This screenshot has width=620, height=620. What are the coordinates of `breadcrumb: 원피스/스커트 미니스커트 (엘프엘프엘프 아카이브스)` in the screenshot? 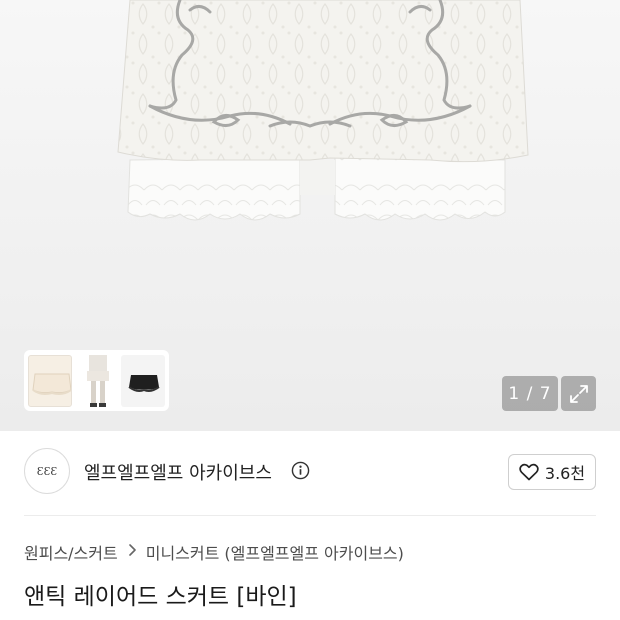 It's located at (214, 552).